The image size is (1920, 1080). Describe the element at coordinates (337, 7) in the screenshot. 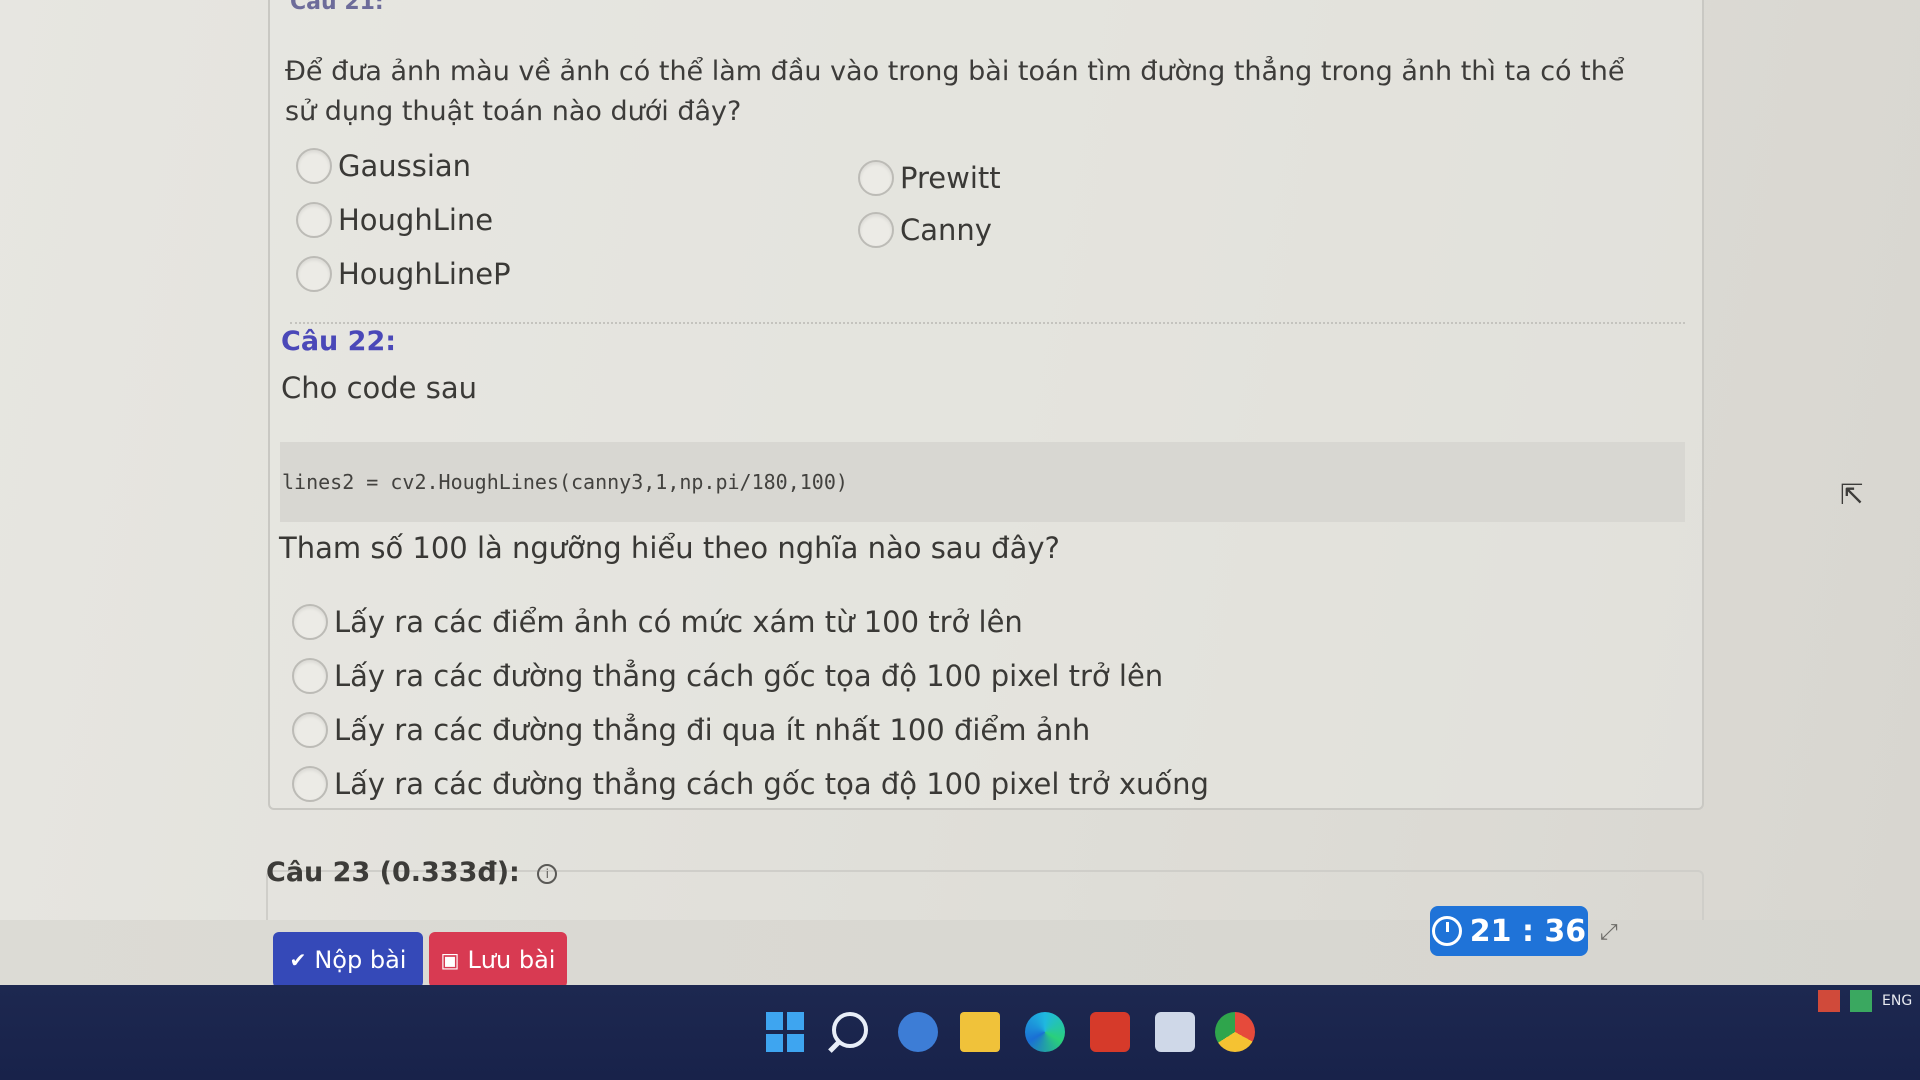

I see `question-21-title: Câu 21:` at that location.